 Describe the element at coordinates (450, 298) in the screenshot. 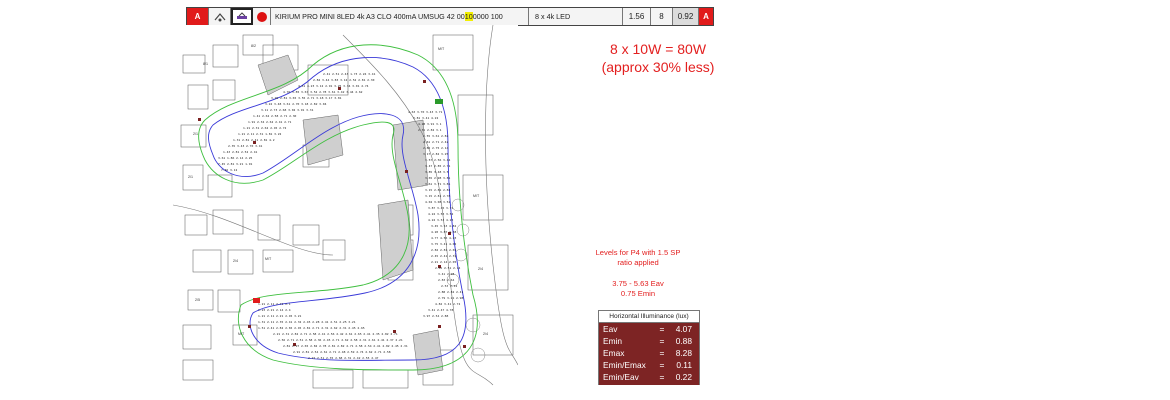

I see `svg-text: 2.79 3.21 2.98` at that location.